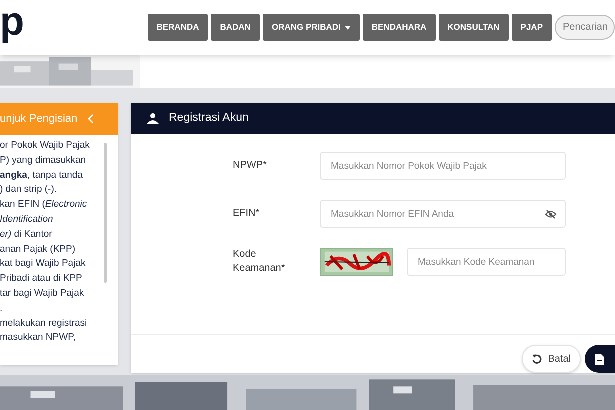 This screenshot has height=410, width=615. Describe the element at coordinates (42, 175) in the screenshot. I see `guide-text-line: angka, tanpa tanda` at that location.